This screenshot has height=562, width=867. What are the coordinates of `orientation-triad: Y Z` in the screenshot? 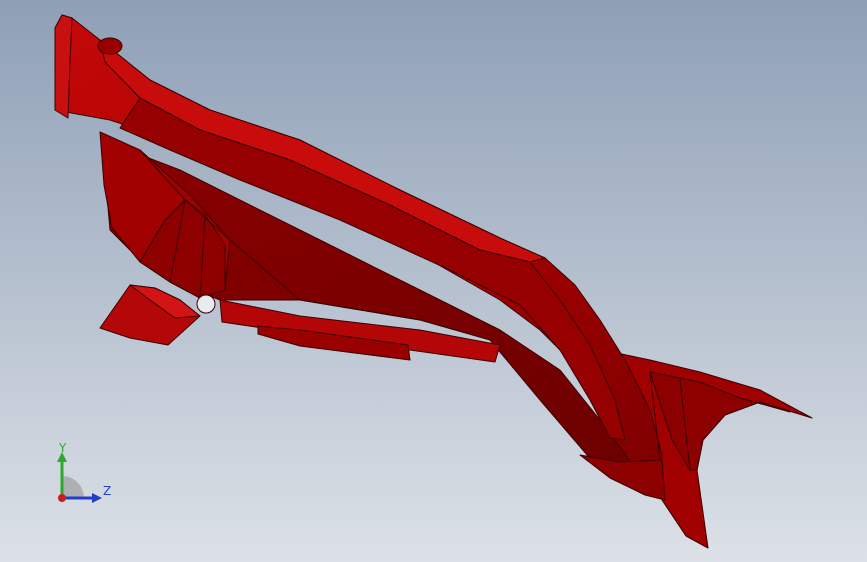 It's located at (84, 472).